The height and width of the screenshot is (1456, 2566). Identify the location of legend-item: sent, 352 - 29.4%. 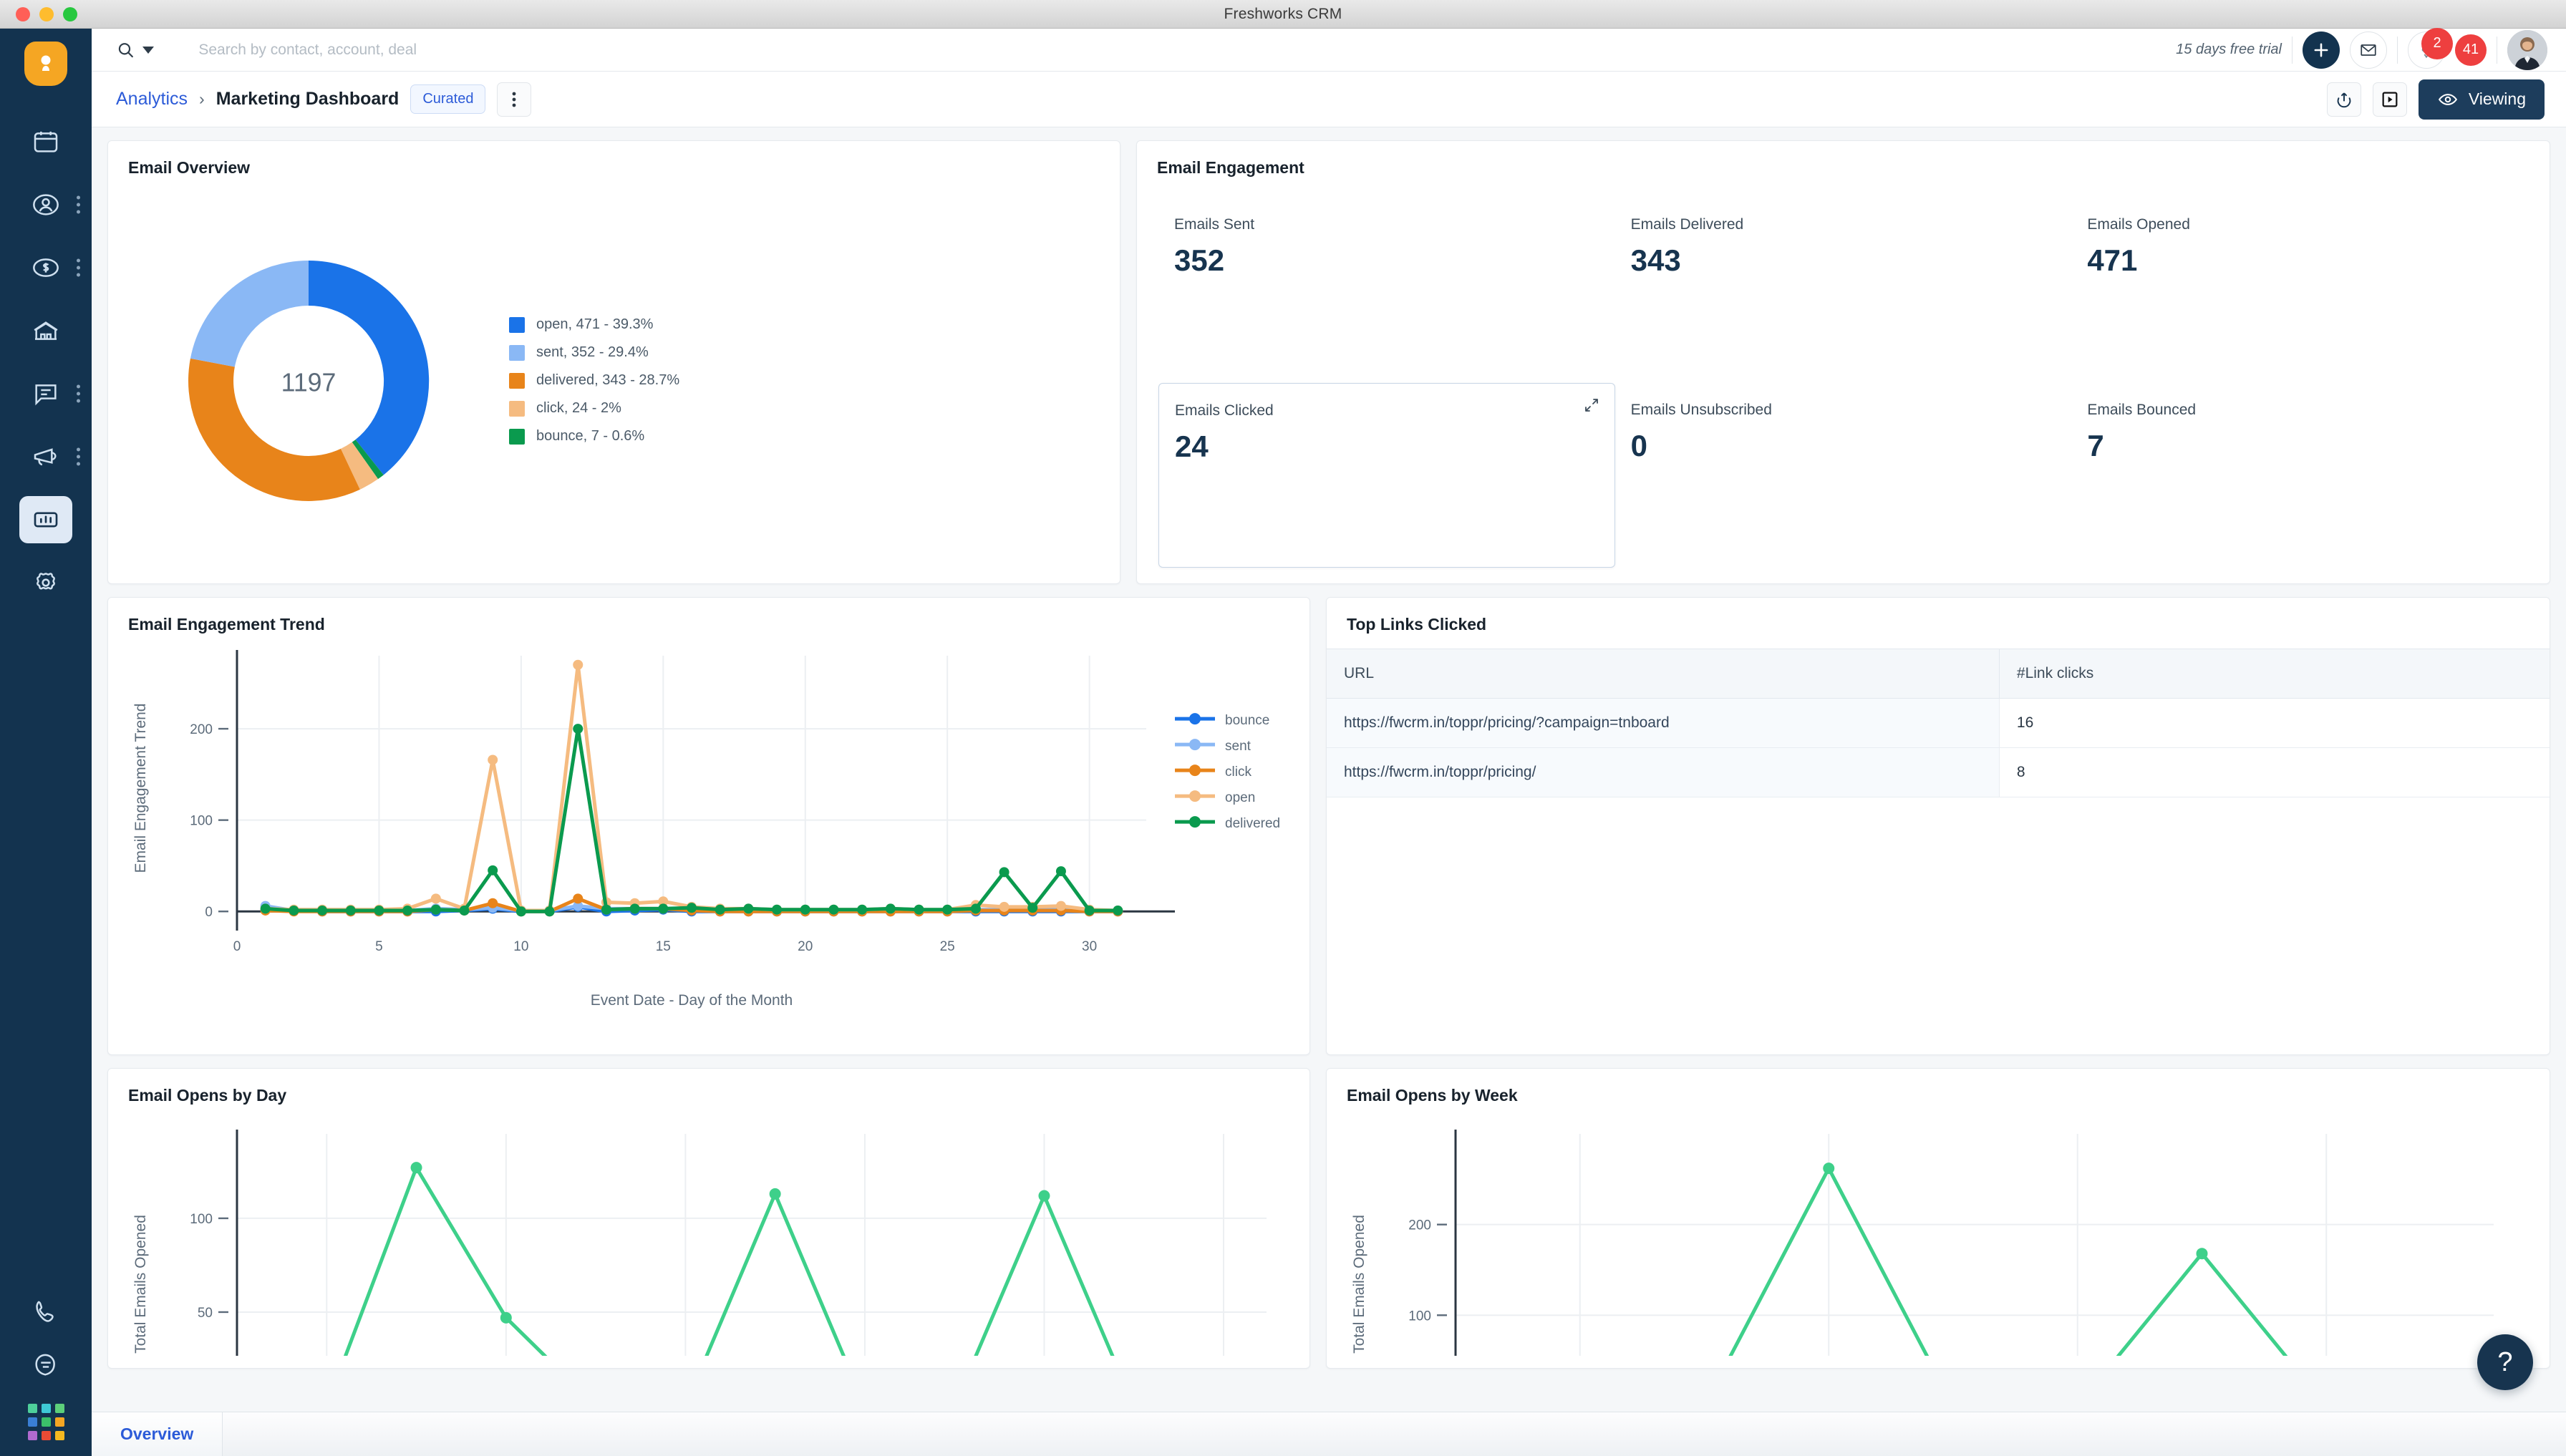
(594, 352).